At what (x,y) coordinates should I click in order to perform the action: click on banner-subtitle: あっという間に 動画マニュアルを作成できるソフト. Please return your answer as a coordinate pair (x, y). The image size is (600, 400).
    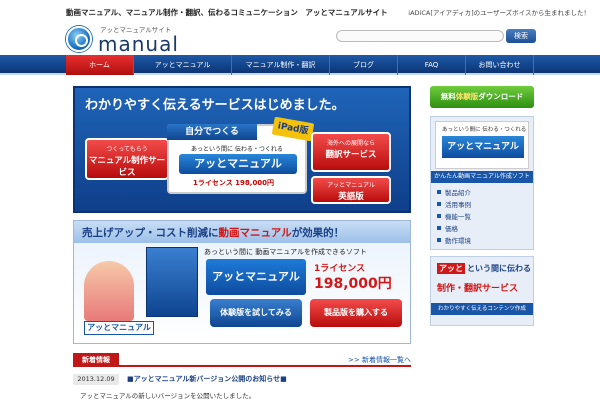
    Looking at the image, I should click on (285, 252).